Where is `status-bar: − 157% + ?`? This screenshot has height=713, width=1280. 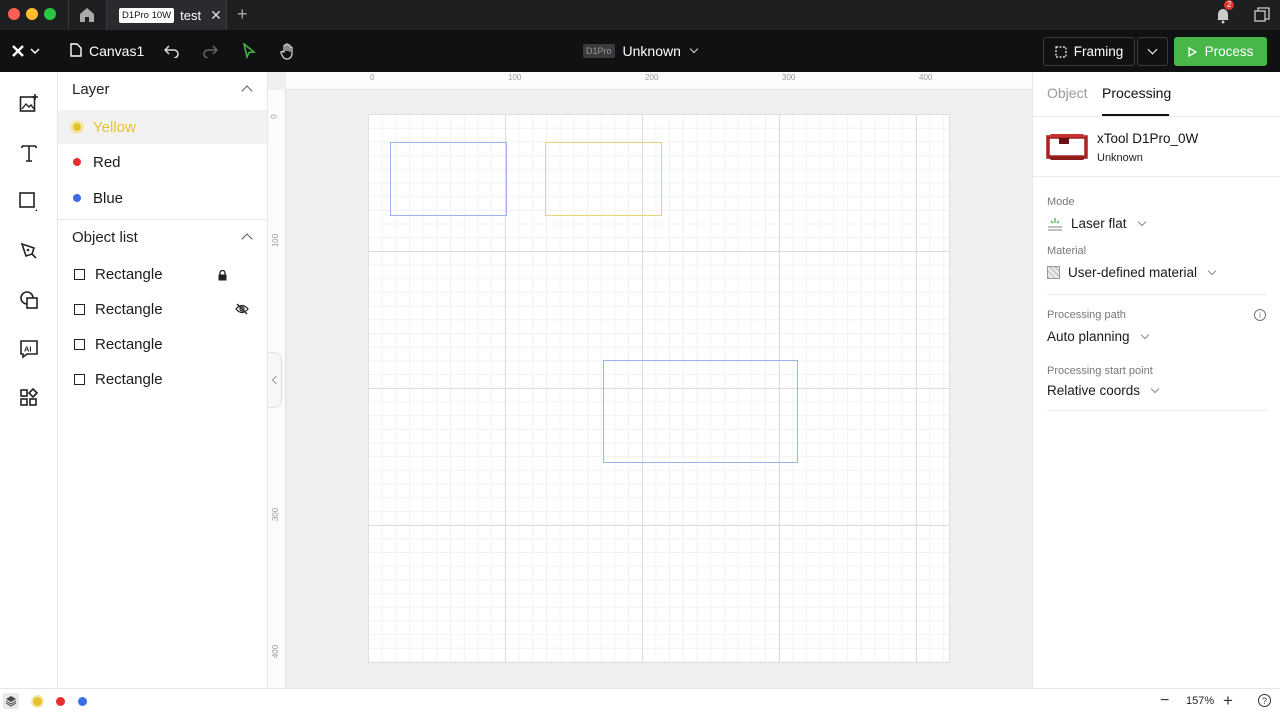
status-bar: − 157% + ? is located at coordinates (640, 700).